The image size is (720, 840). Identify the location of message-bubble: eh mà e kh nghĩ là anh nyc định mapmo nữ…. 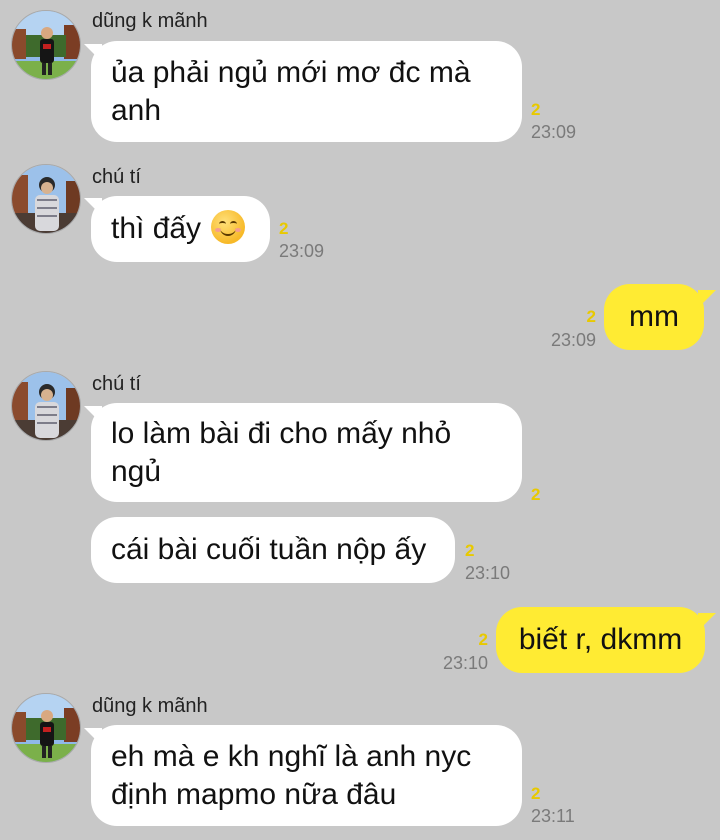
(306, 775).